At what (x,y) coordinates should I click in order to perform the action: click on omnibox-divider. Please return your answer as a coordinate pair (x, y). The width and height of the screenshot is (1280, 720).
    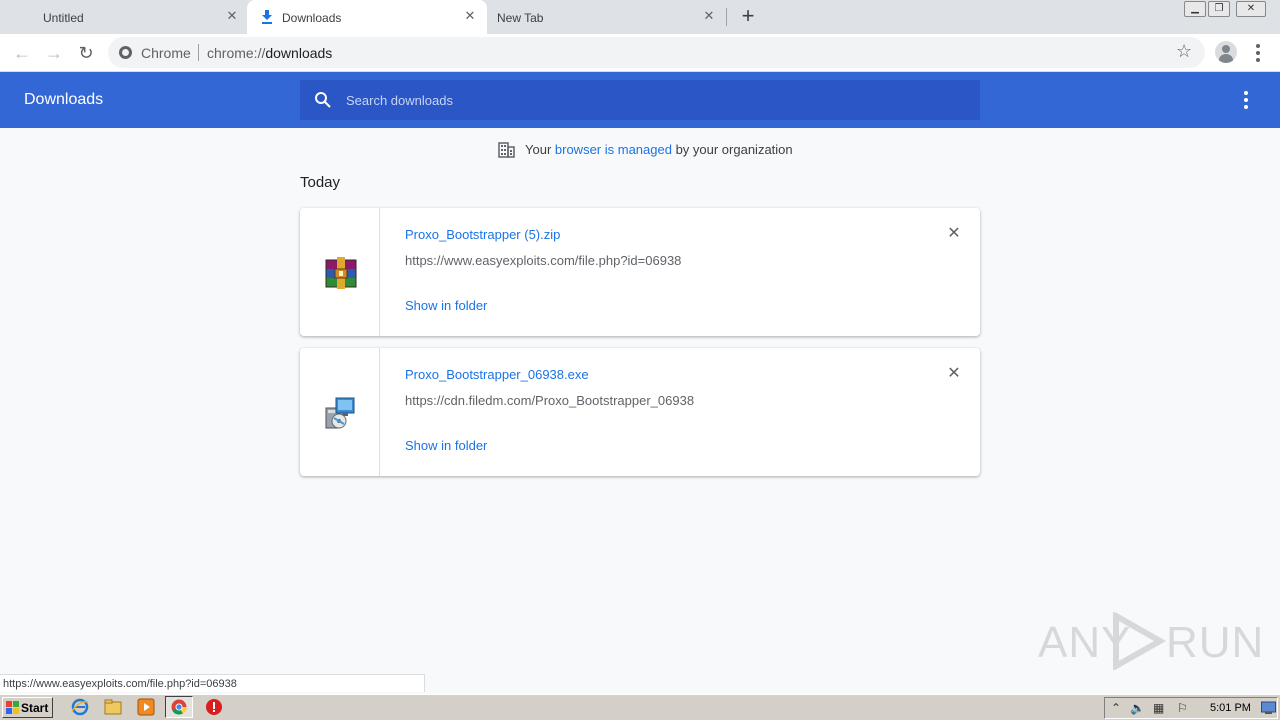
    Looking at the image, I should click on (198, 52).